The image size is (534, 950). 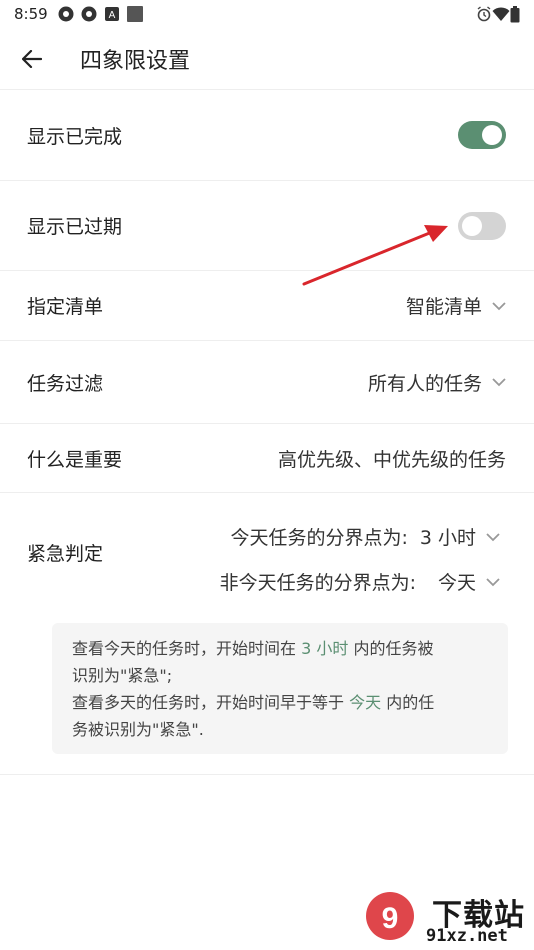 What do you see at coordinates (456, 583) in the screenshot?
I see `multi-day-threshold-value: 今天` at bounding box center [456, 583].